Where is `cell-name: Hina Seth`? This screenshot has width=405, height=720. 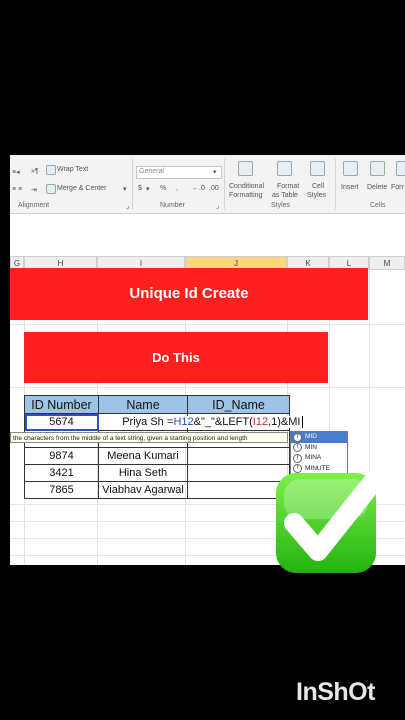
cell-name: Hina Seth is located at coordinates (143, 473).